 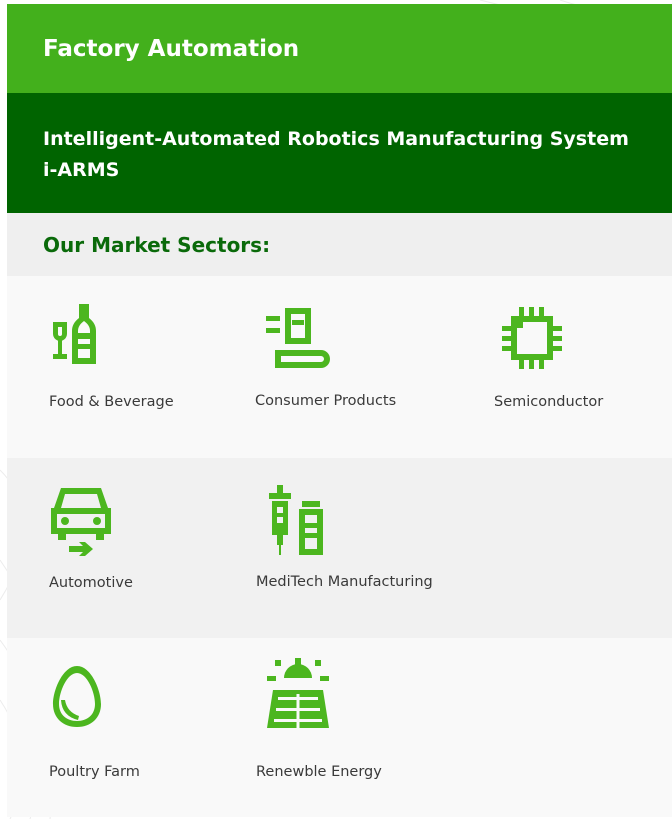 I want to click on sector-label: Consumer Products, so click(x=326, y=401).